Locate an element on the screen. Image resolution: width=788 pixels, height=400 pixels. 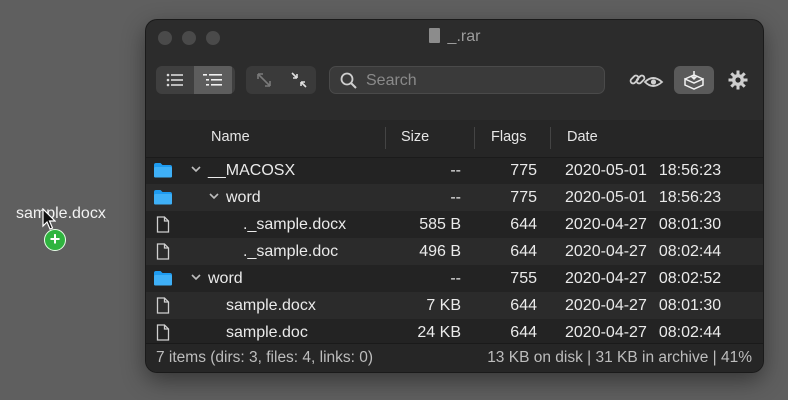
extract-icon is located at coordinates (694, 80).